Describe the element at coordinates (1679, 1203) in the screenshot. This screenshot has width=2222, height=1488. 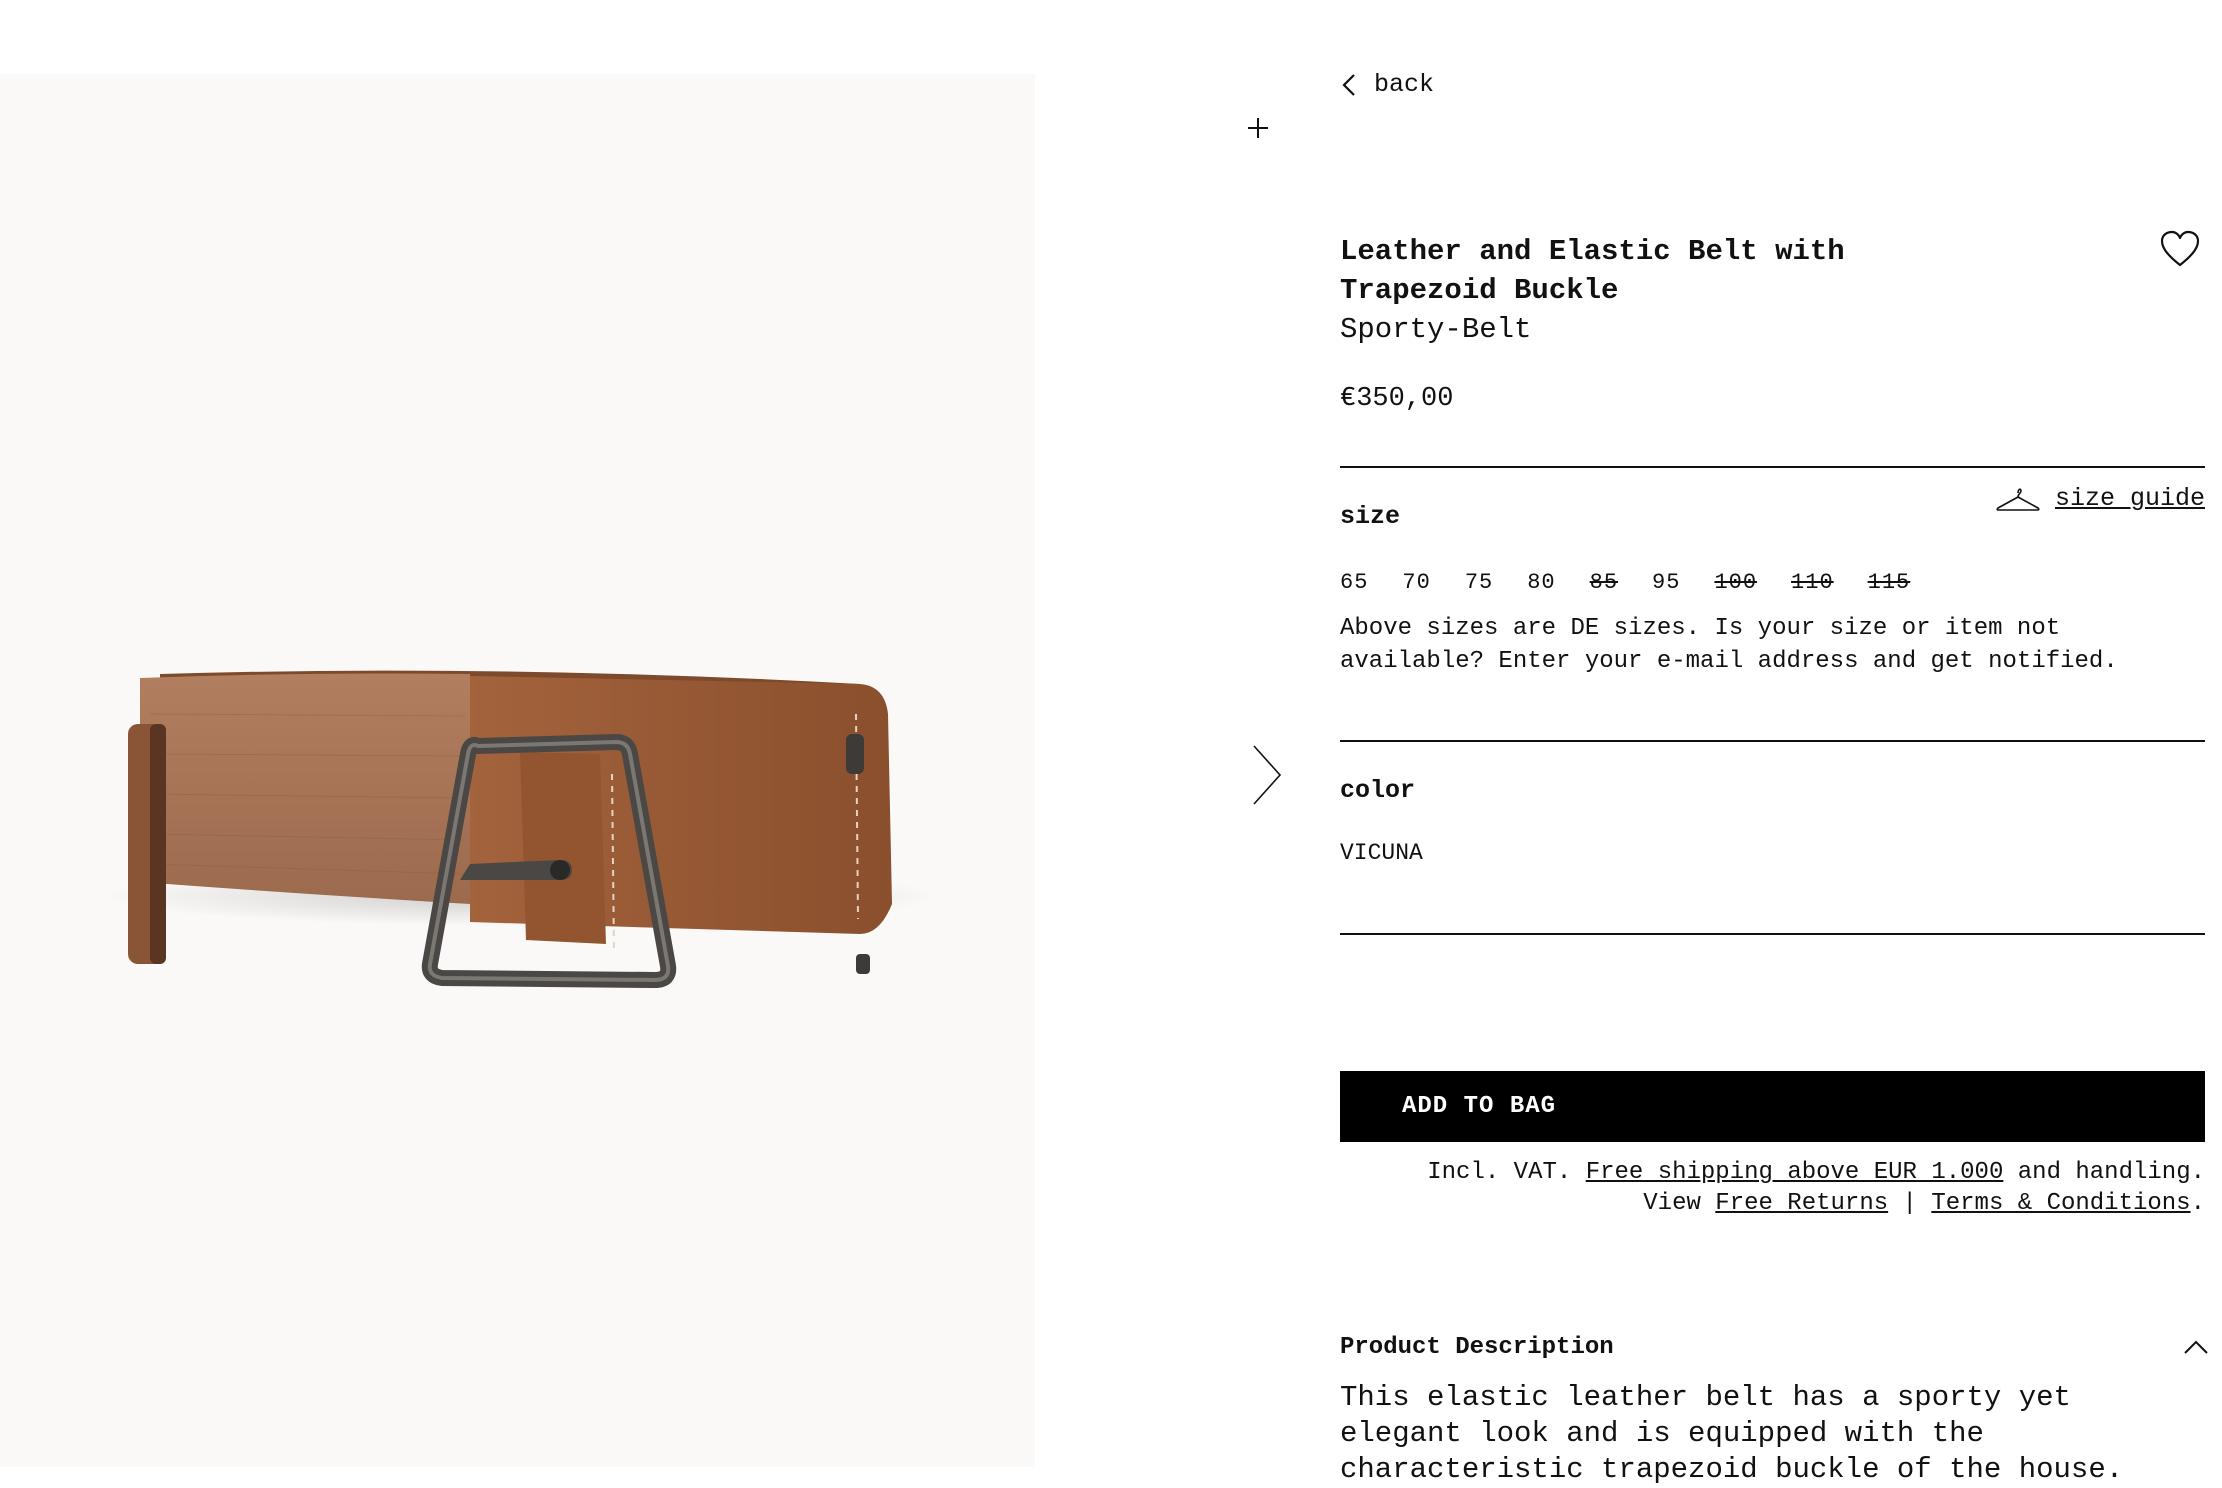
I see `view-label: View` at that location.